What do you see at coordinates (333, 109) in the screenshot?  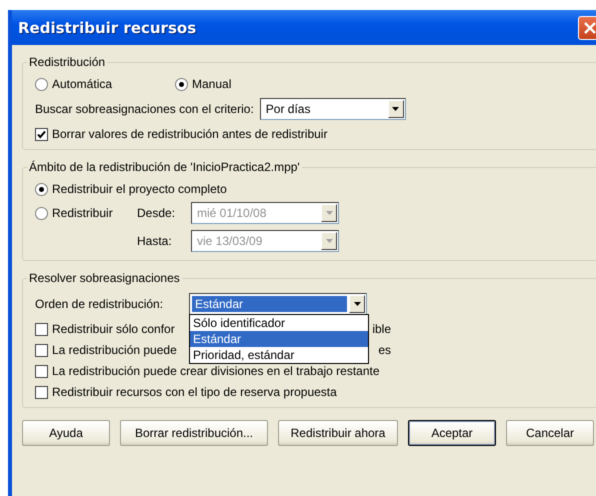 I see `criteria-dropdown: Por días` at bounding box center [333, 109].